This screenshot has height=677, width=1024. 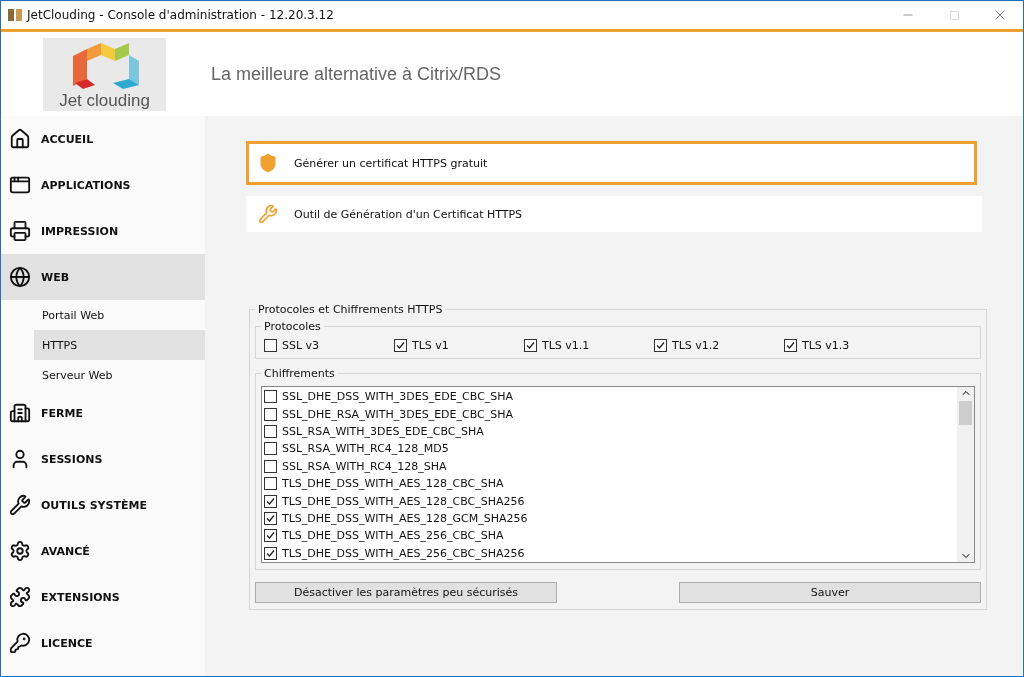 I want to click on action-button: Sauver, so click(x=830, y=592).